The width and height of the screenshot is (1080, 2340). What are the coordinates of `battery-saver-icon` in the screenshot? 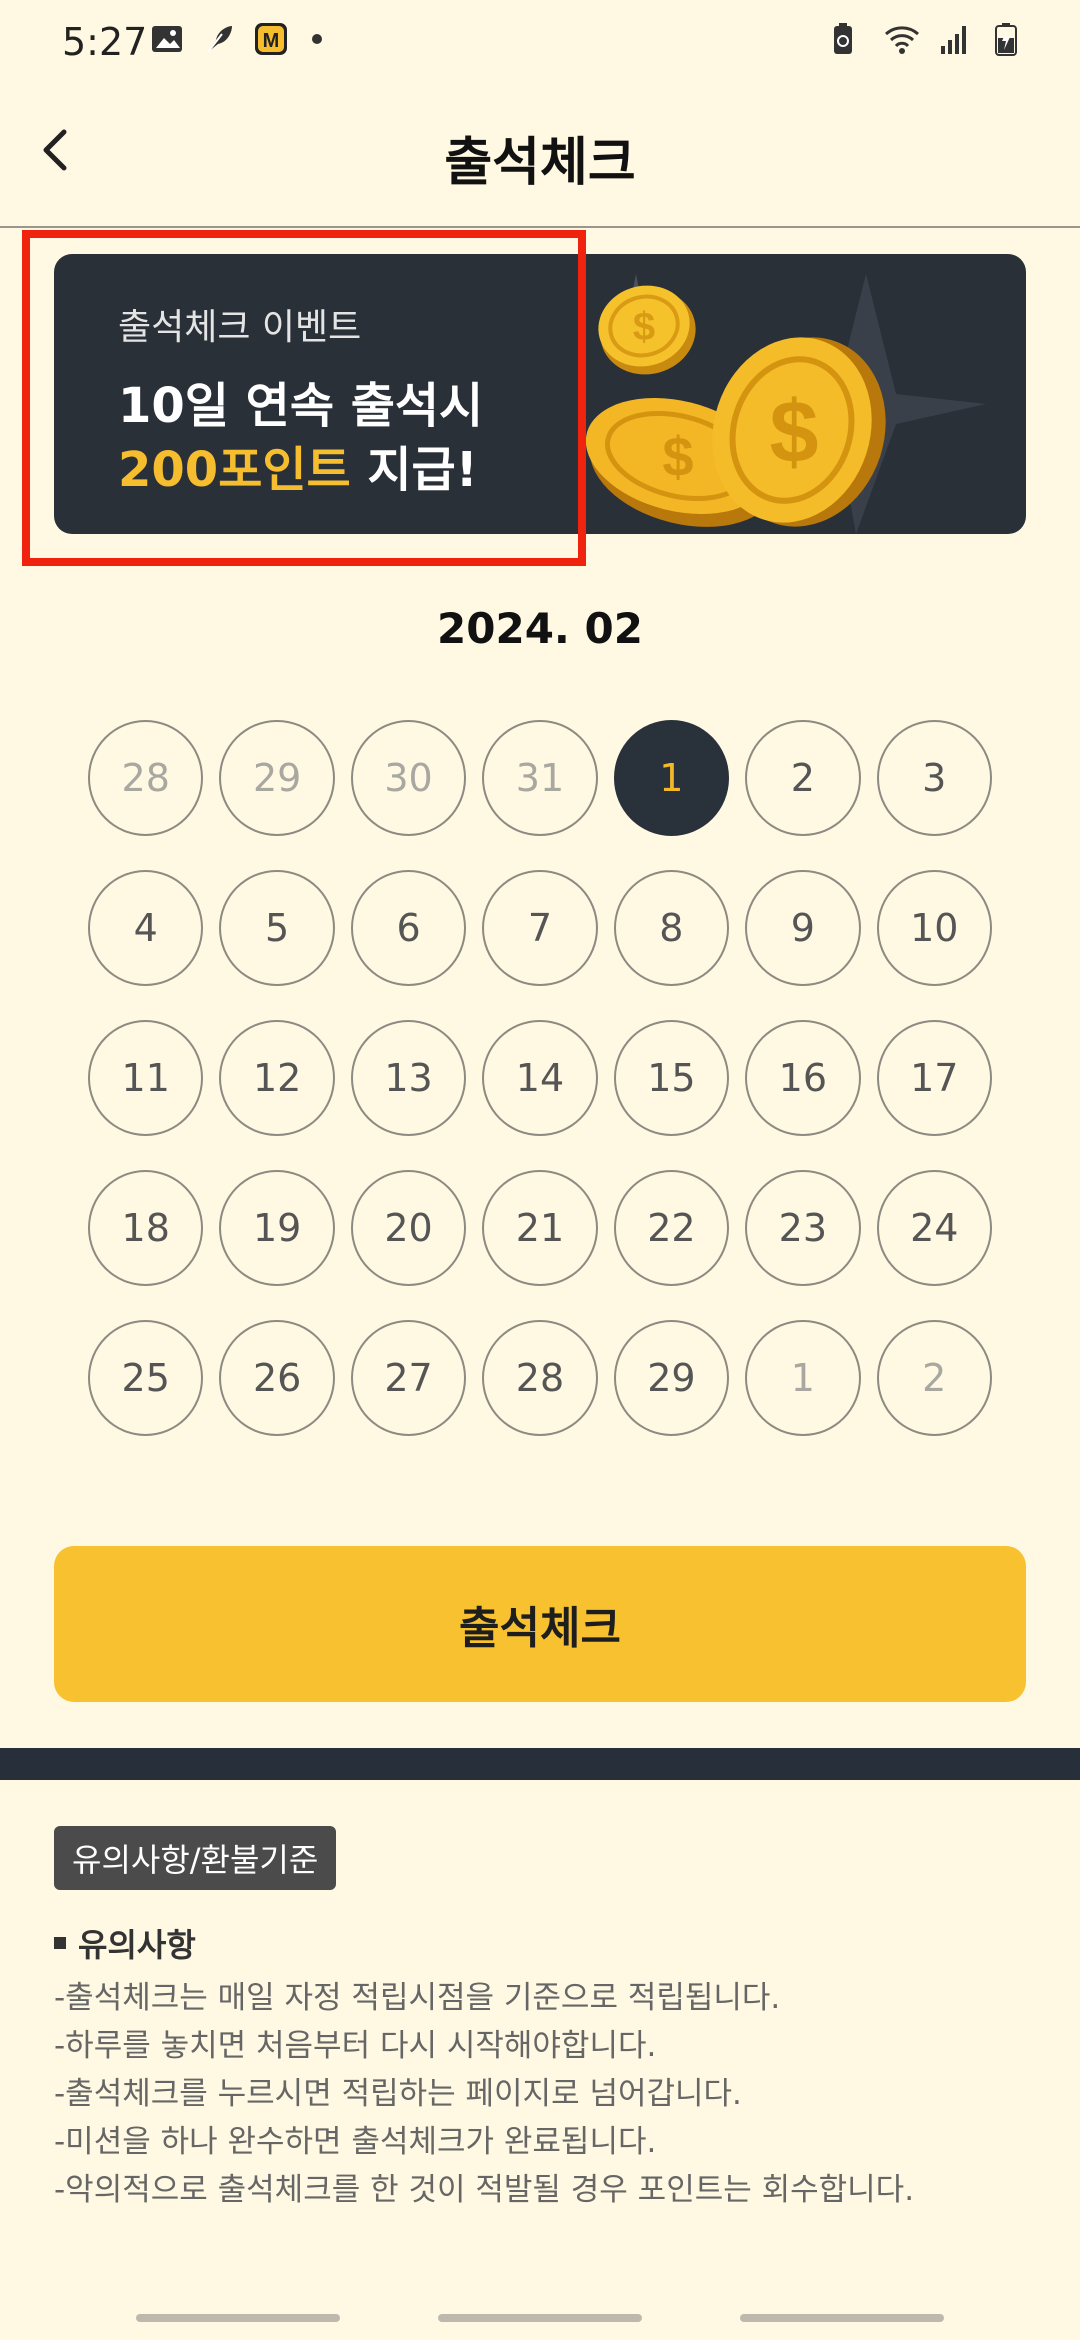 It's located at (843, 39).